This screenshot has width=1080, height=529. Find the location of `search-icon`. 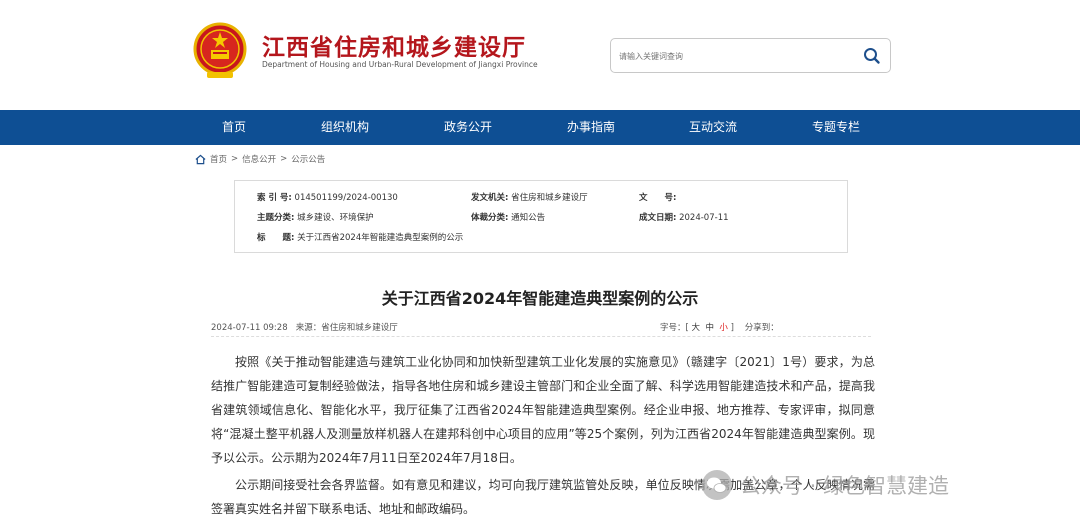

search-icon is located at coordinates (872, 56).